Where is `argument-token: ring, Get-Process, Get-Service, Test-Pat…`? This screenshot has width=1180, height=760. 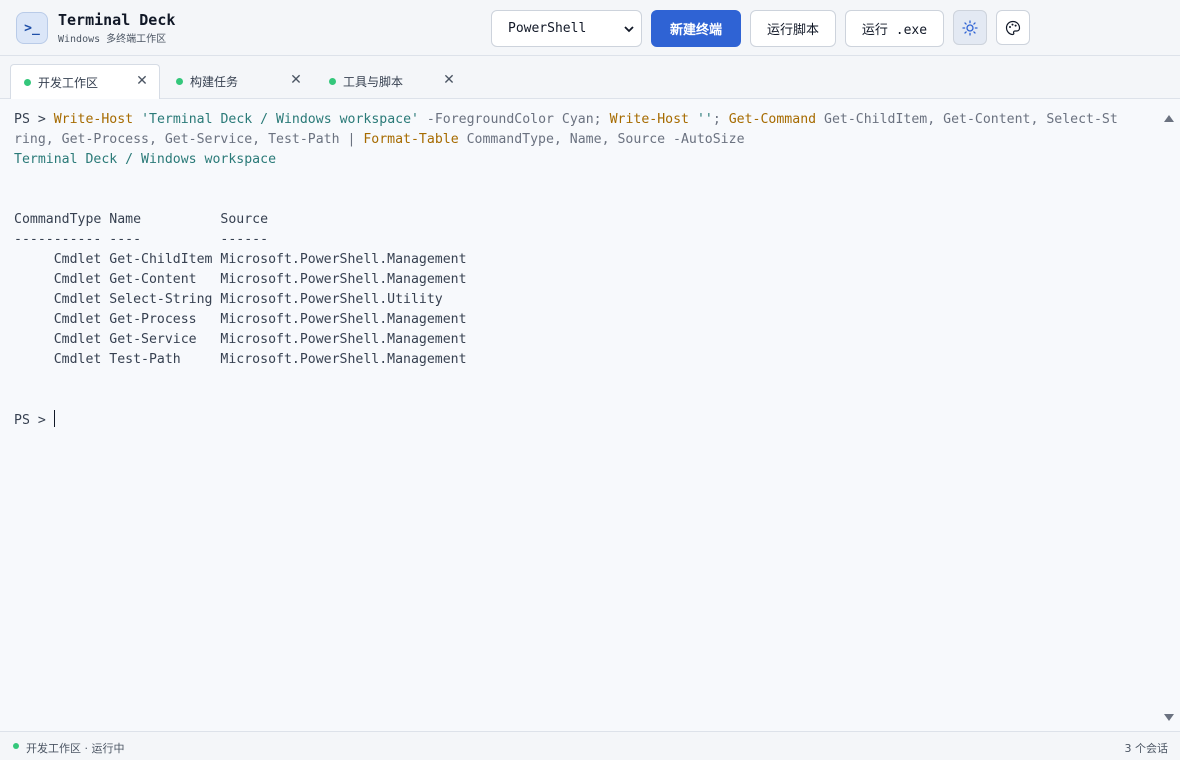 argument-token: ring, Get-Process, Get-Service, Test-Pat… is located at coordinates (185, 139).